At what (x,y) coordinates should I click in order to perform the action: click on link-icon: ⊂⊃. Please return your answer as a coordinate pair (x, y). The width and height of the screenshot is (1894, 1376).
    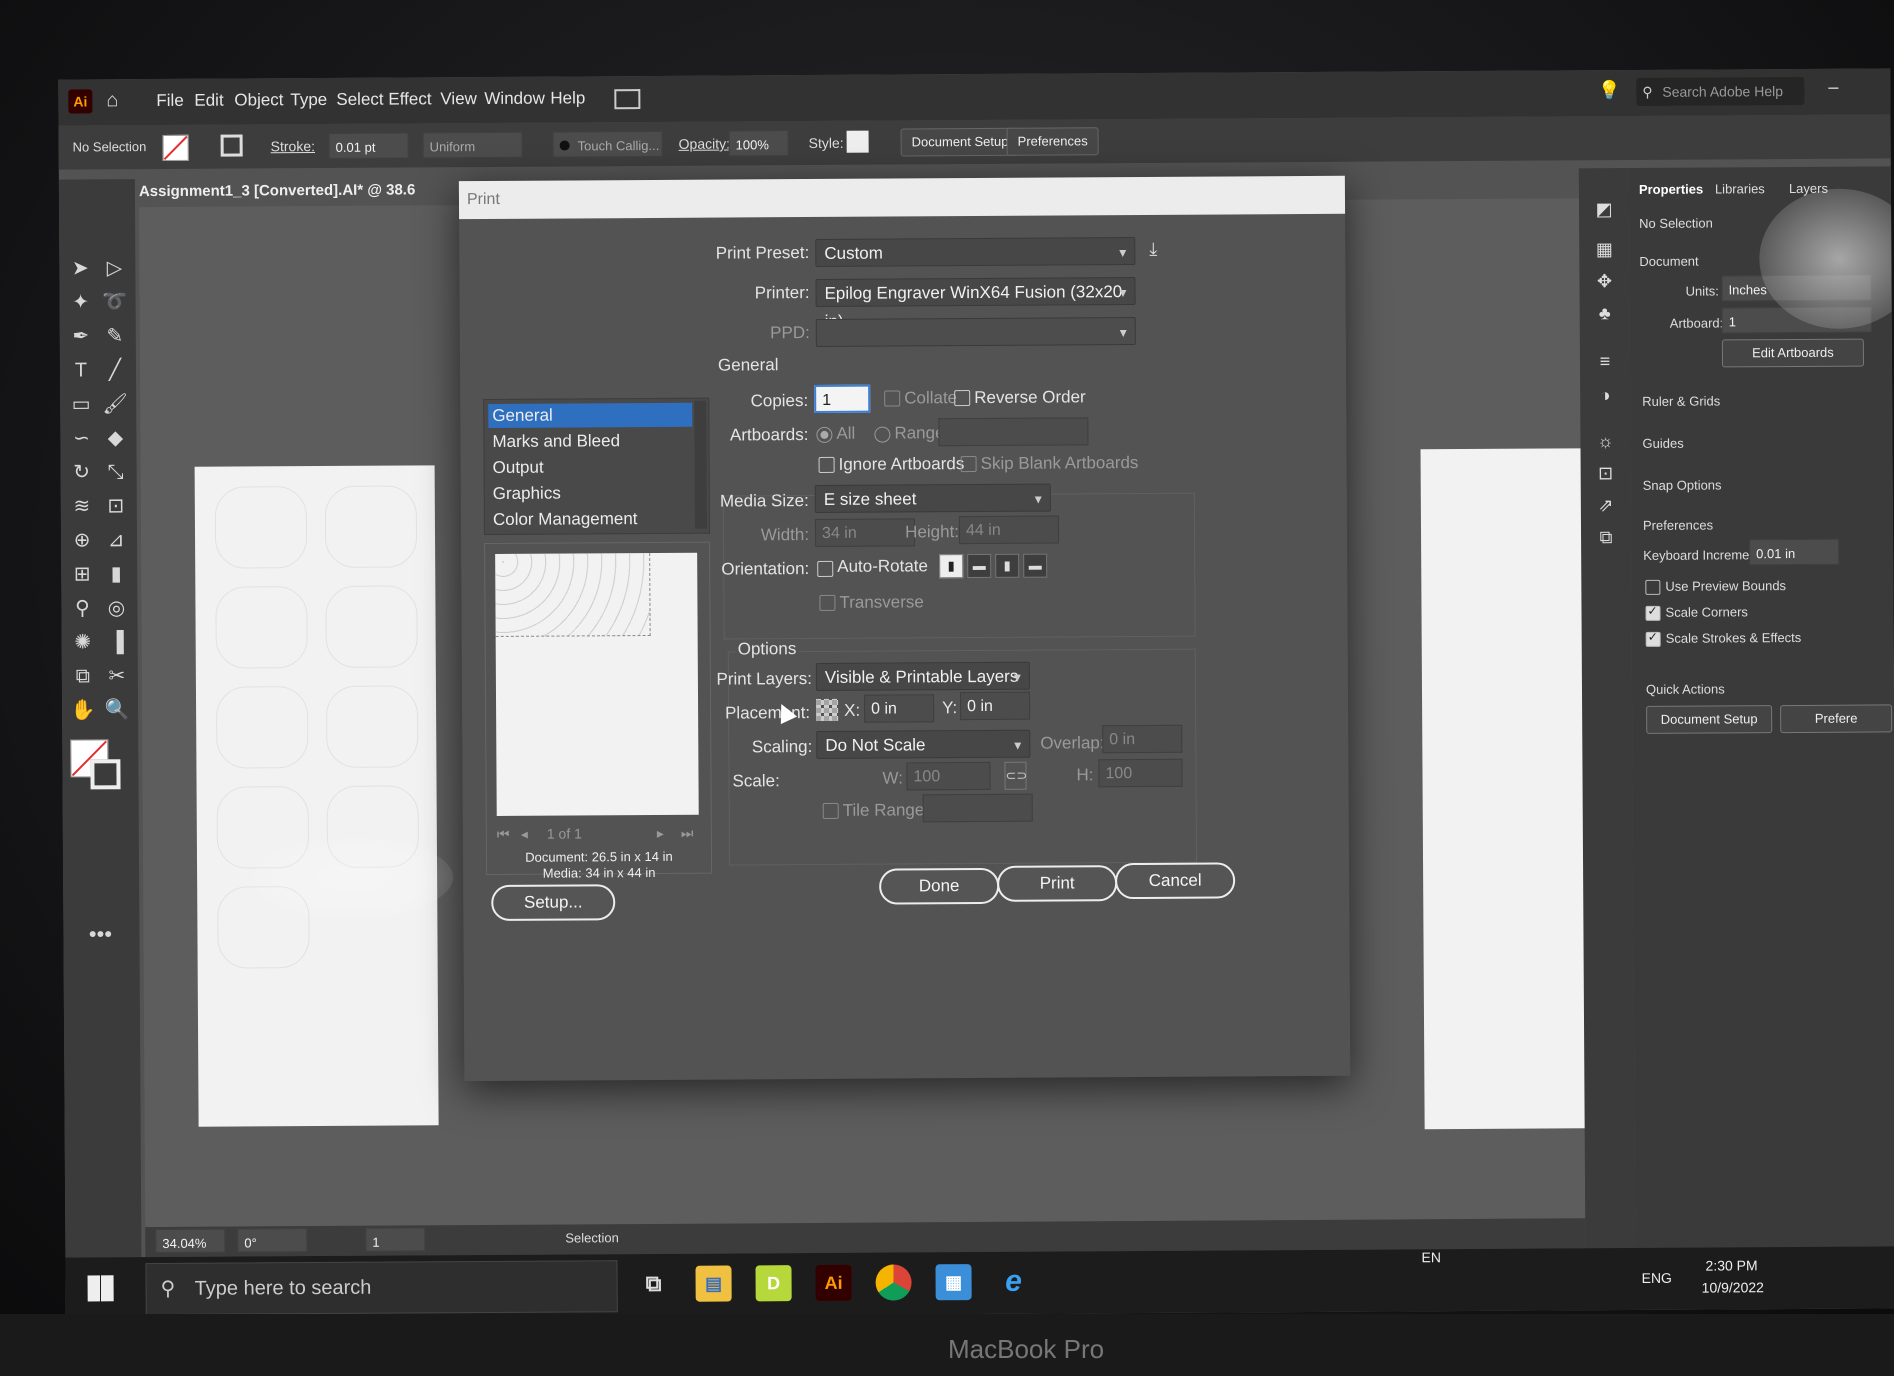
    Looking at the image, I should click on (1015, 775).